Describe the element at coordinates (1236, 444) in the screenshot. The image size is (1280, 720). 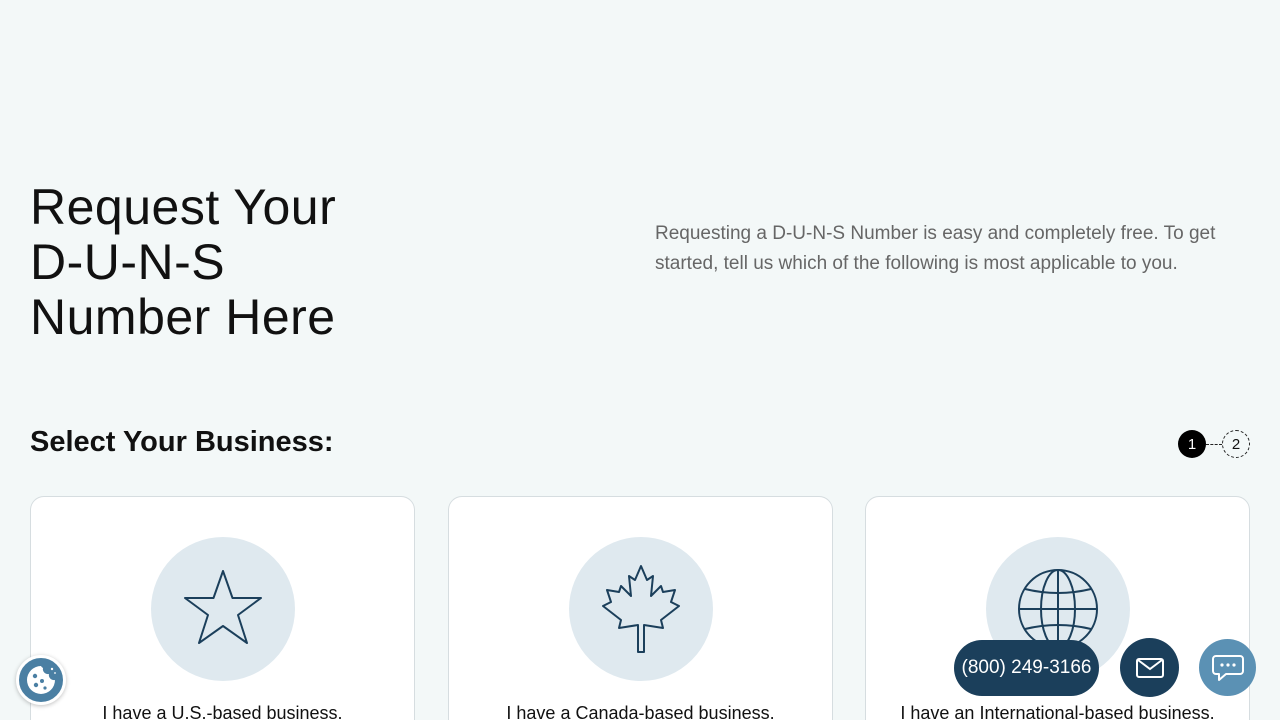
I see `step-2: 2` at that location.